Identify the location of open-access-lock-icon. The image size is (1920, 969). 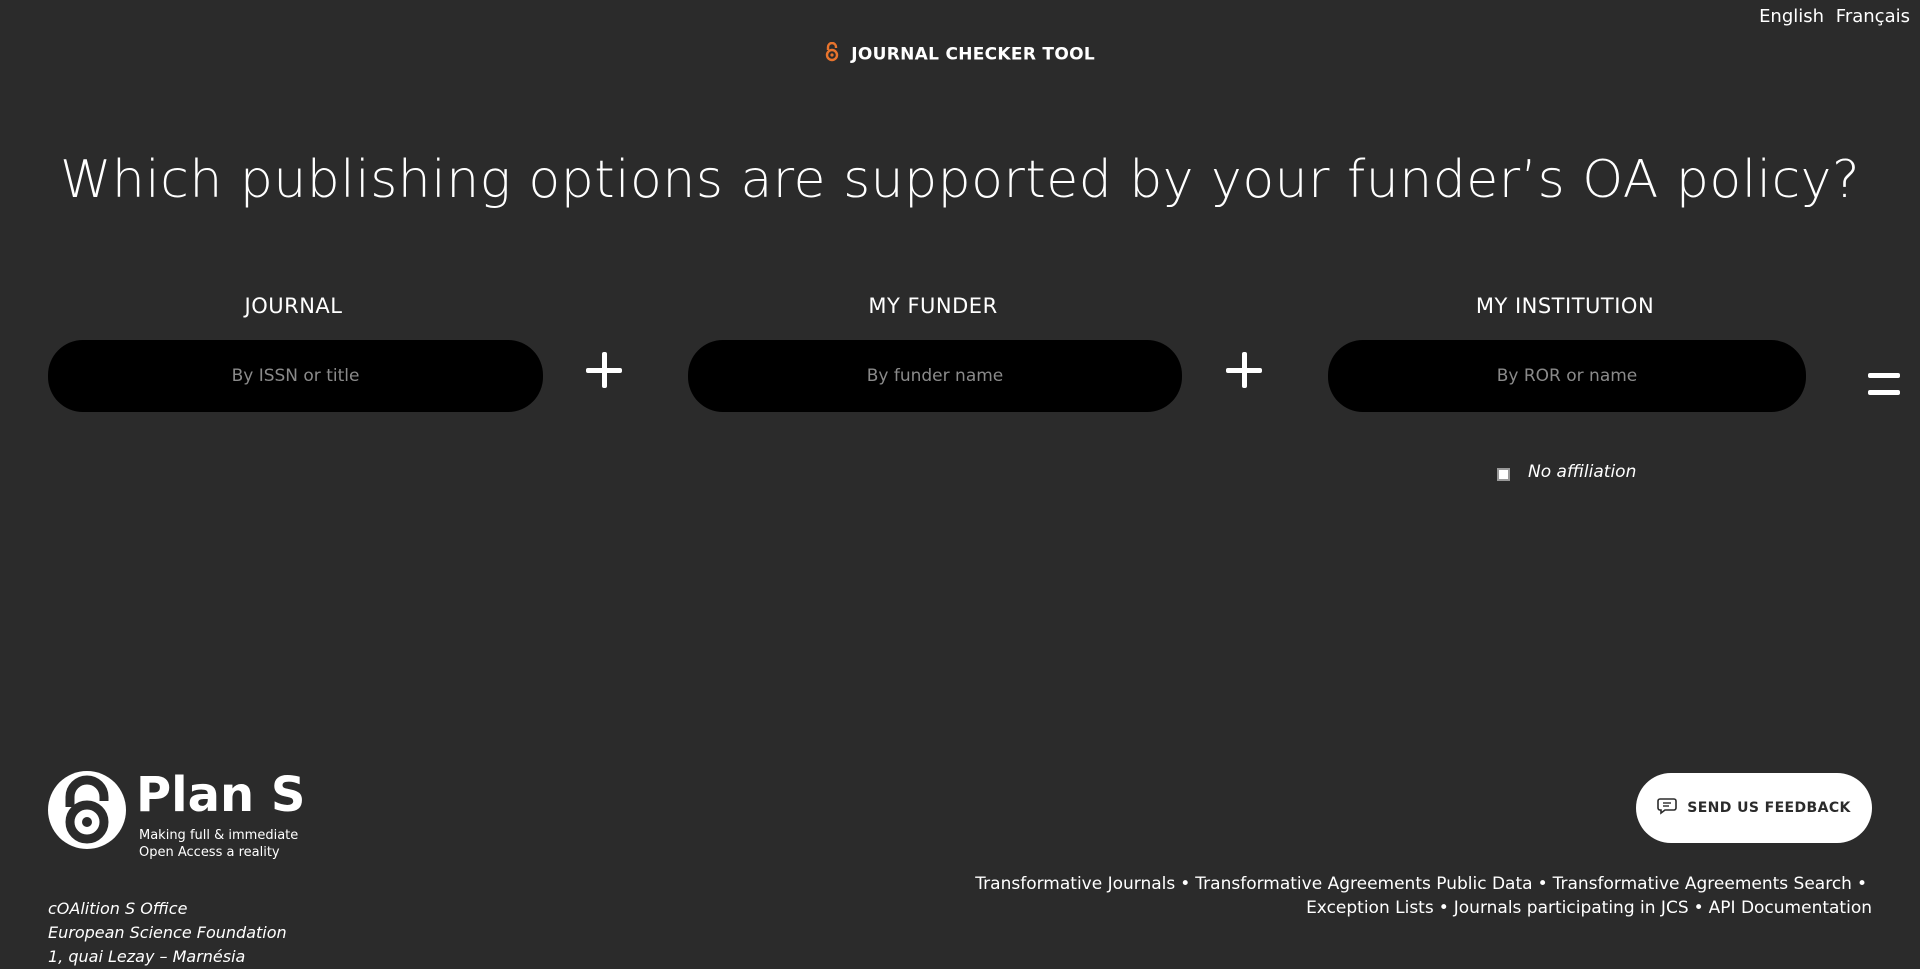
(87, 810).